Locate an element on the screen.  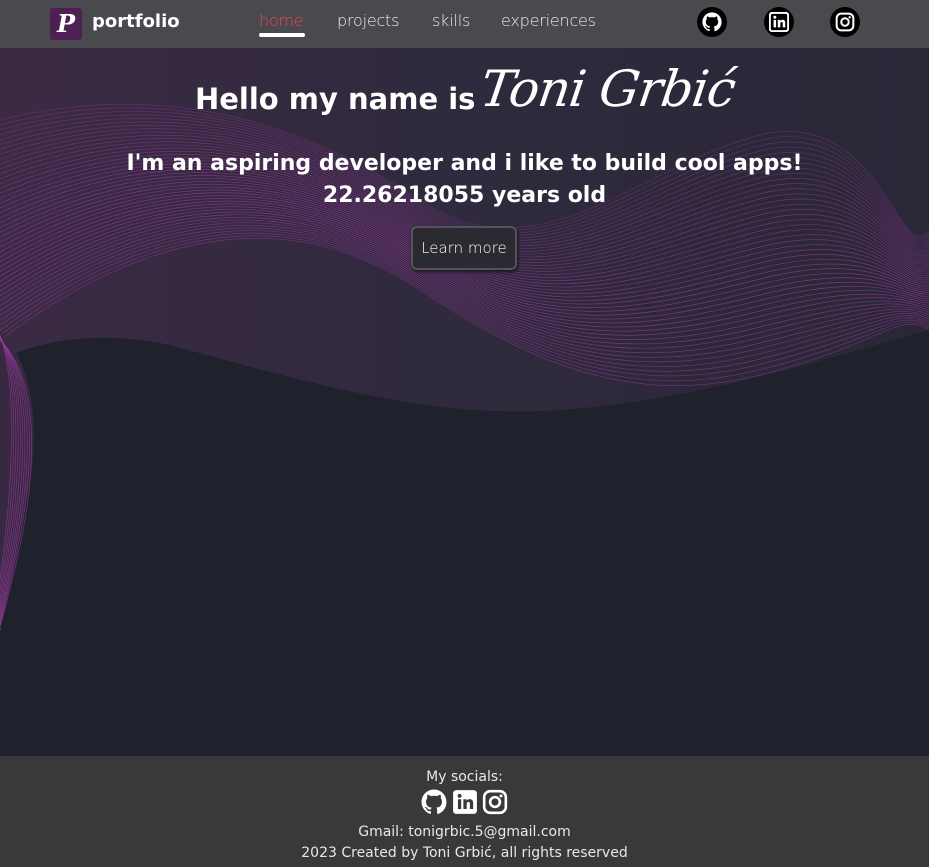
learn-more-button: Learn more is located at coordinates (464, 248).